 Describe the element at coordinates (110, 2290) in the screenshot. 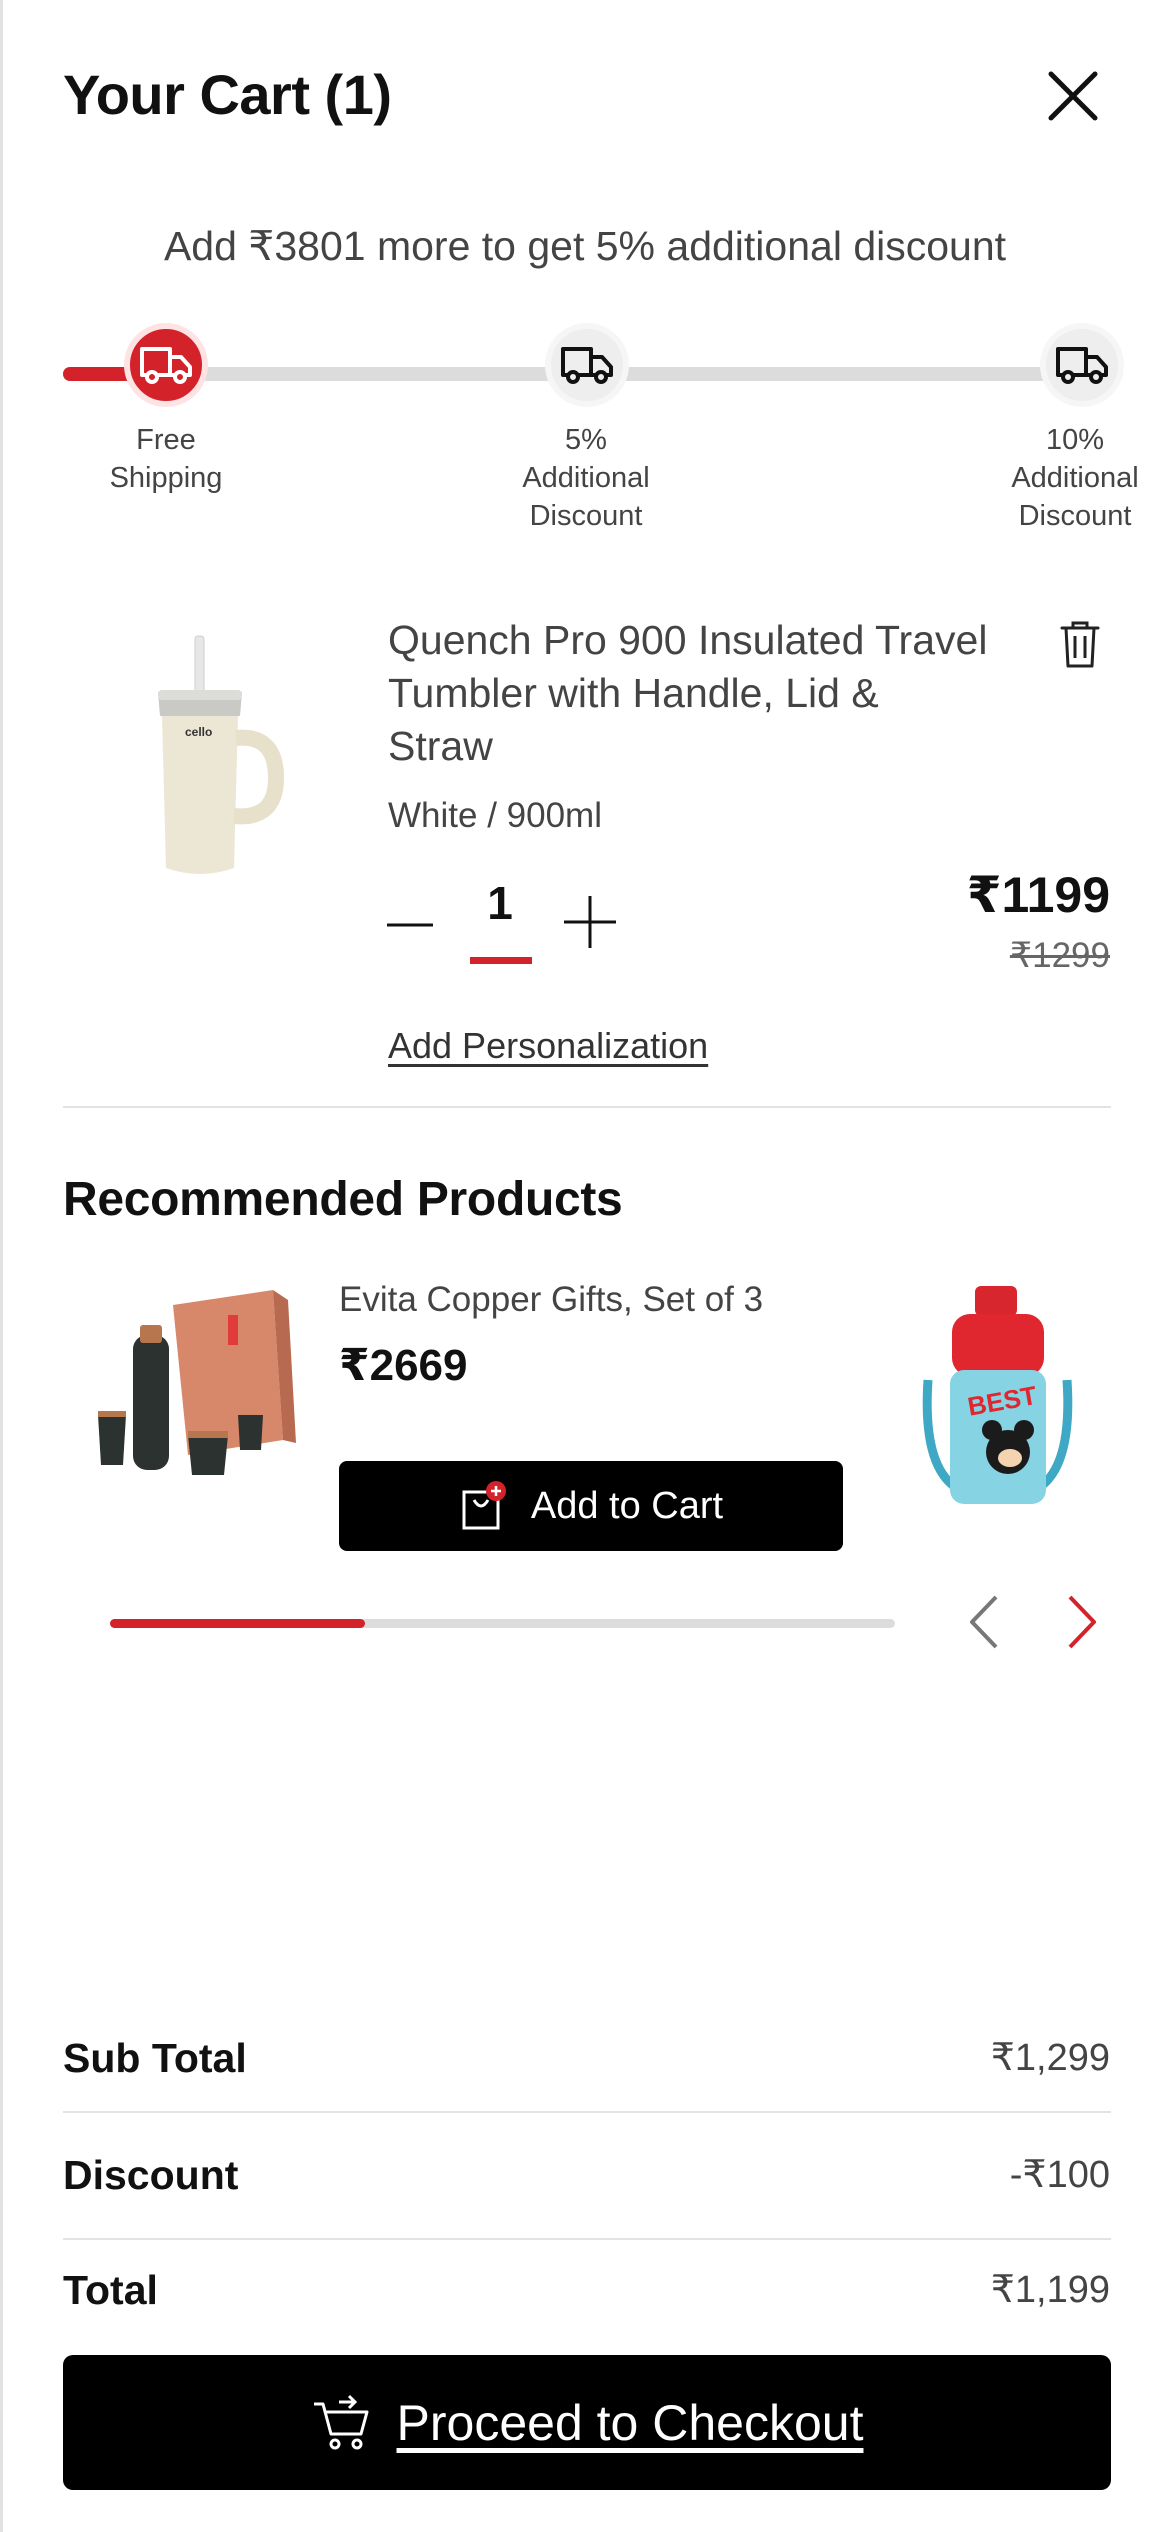

I see `total-label: Total` at that location.